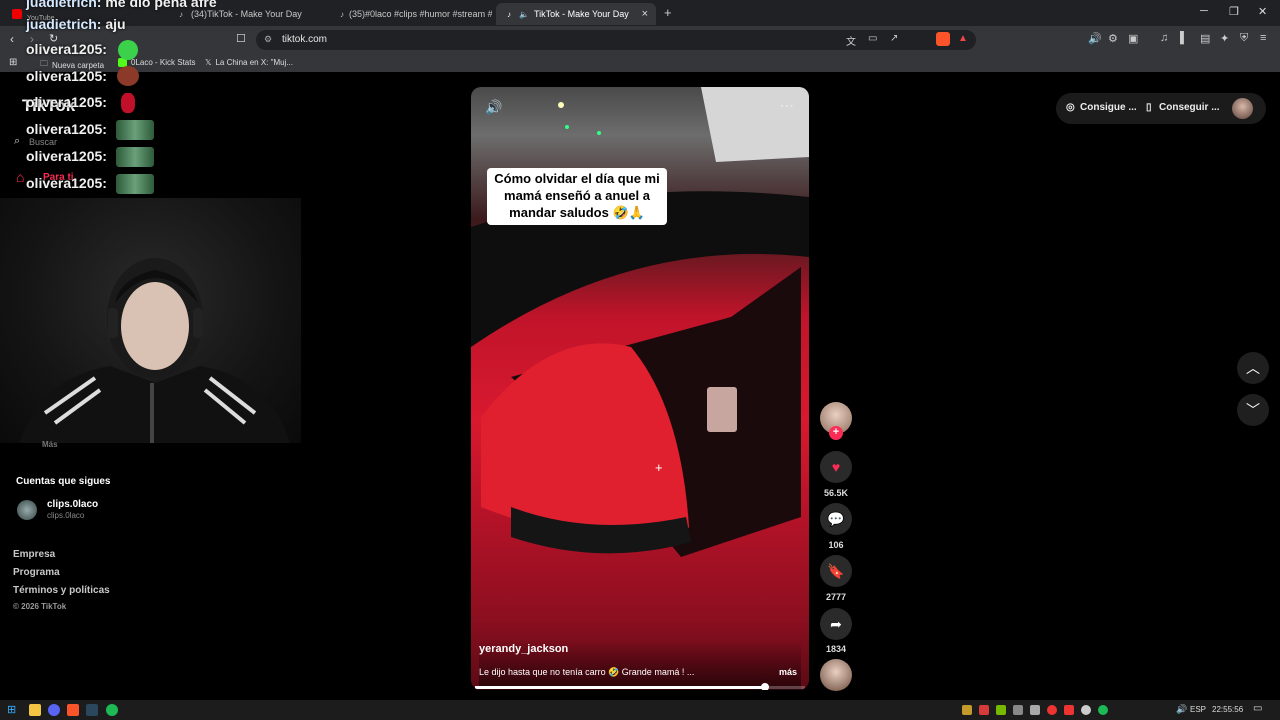 Image resolution: width=1280 pixels, height=720 pixels. I want to click on music-icon: ♫, so click(1164, 38).